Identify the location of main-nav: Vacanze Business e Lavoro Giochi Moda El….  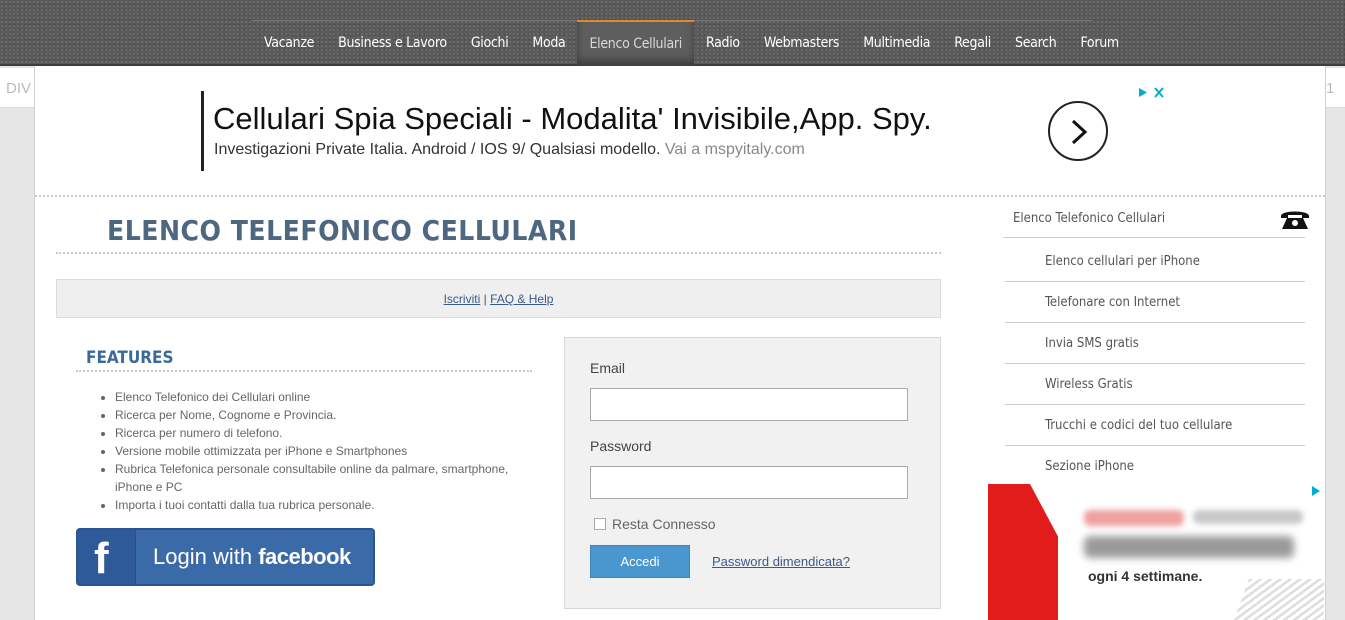
(691, 43).